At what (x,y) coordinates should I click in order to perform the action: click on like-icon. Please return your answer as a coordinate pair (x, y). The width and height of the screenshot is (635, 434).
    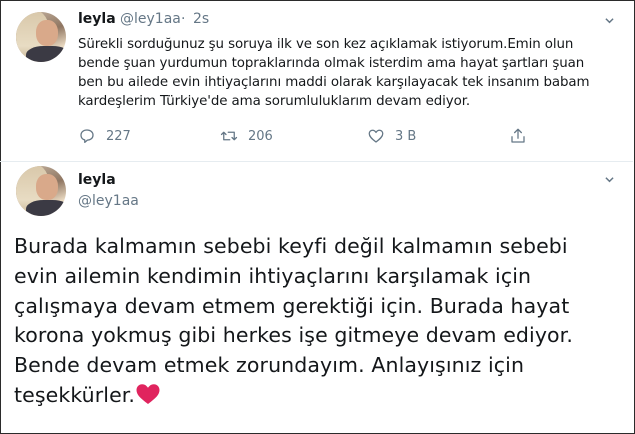
    Looking at the image, I should click on (376, 136).